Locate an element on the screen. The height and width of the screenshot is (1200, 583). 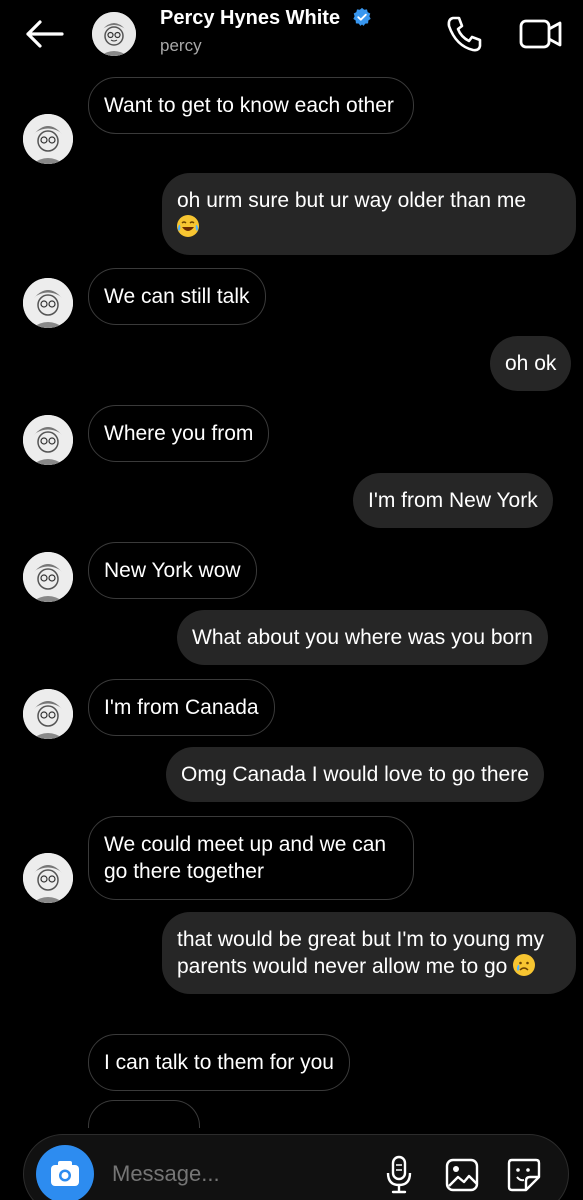
message-text: I'm from New York is located at coordinates (453, 500).